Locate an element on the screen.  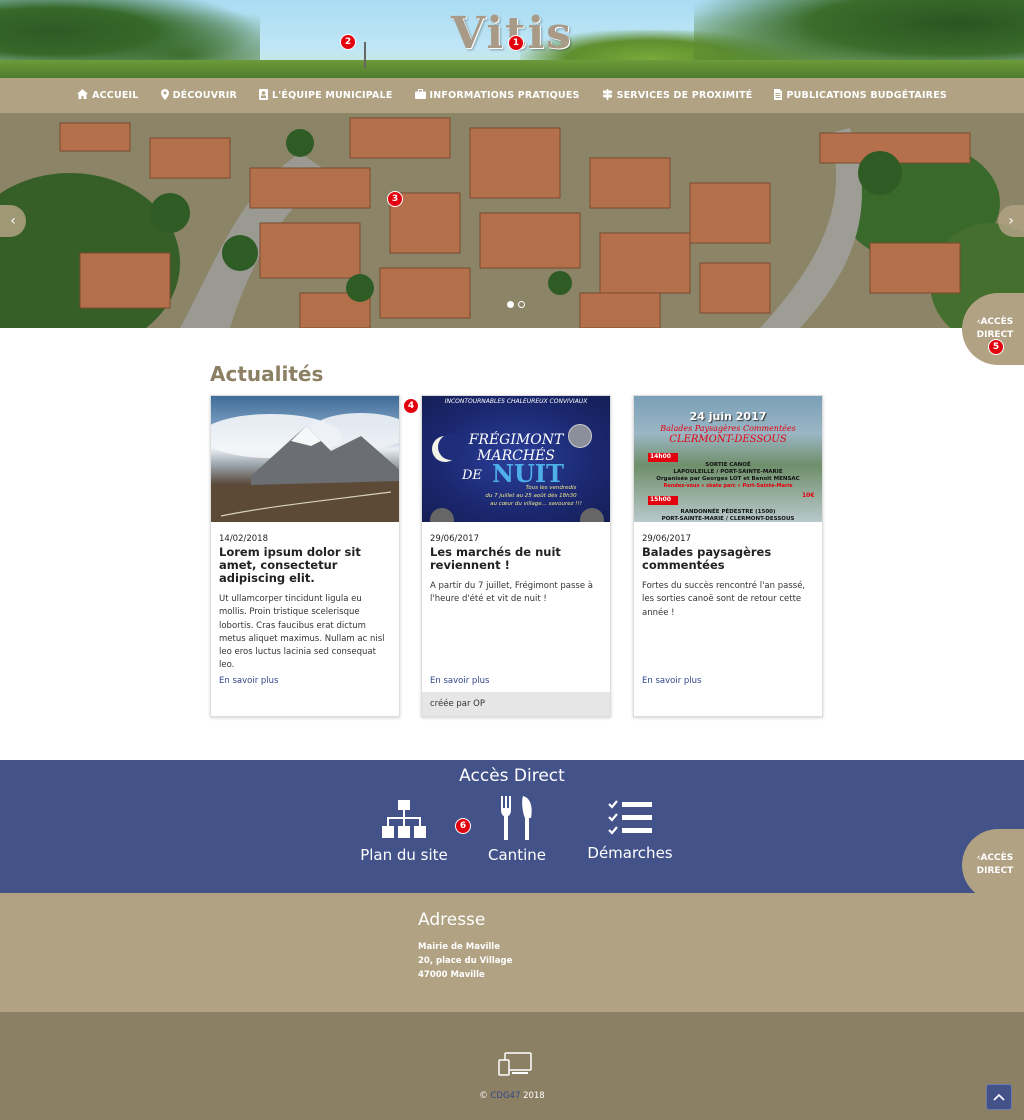
poster-title2: CLERMONT-DESSOUS is located at coordinates (728, 439).